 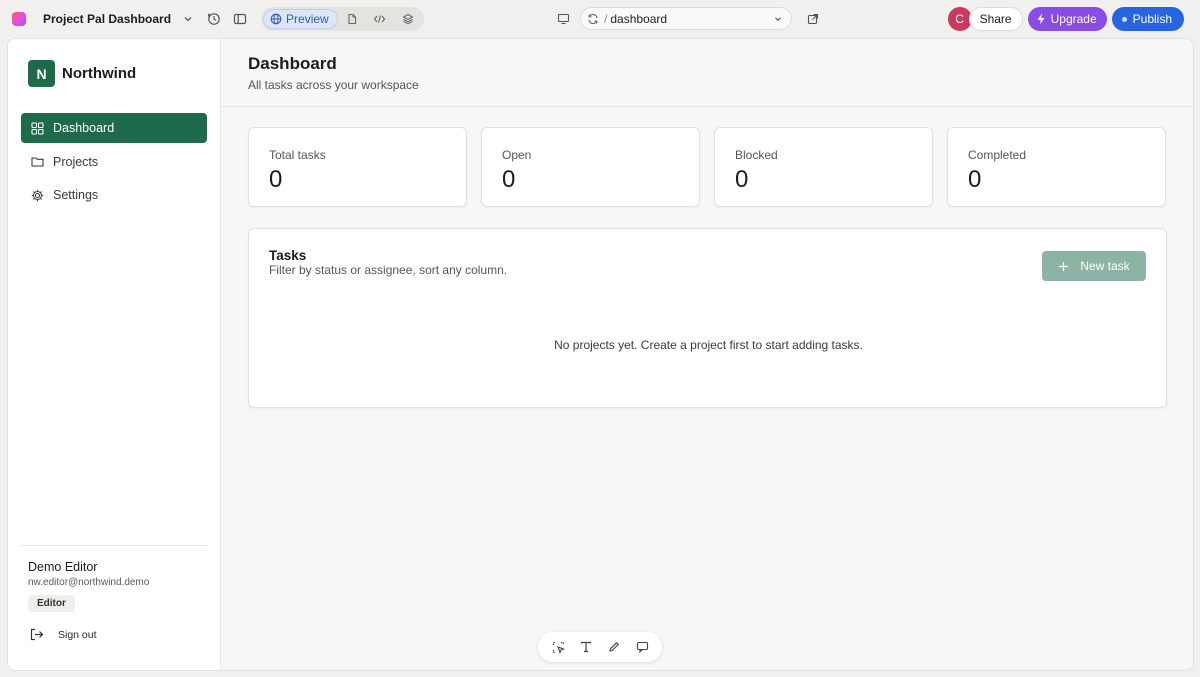 What do you see at coordinates (41, 73) in the screenshot?
I see `brand-logo-icon: N` at bounding box center [41, 73].